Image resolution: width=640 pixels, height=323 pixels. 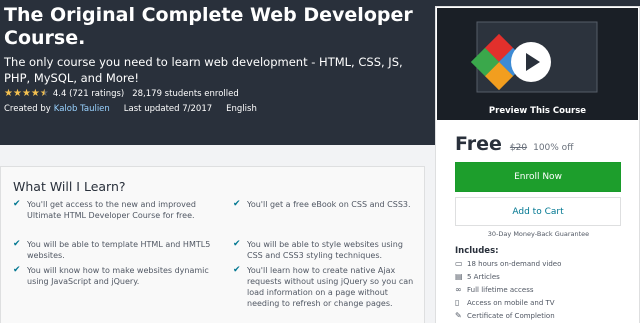 What do you see at coordinates (500, 289) in the screenshot?
I see `include-text: Full lifetime access` at bounding box center [500, 289].